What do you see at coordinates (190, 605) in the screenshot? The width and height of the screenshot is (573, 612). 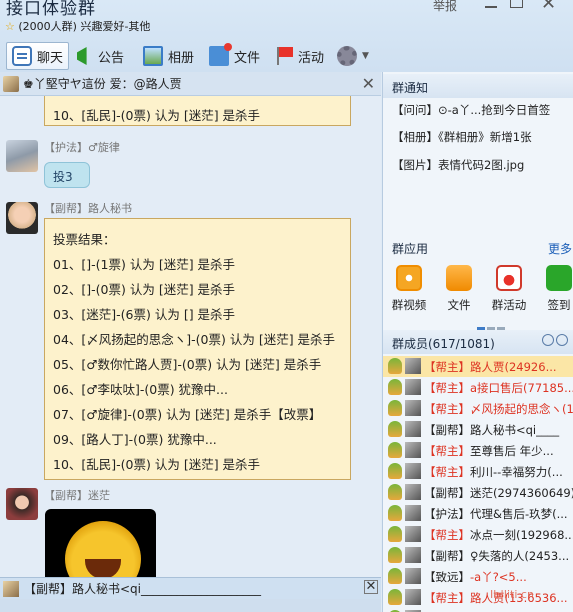 I see `input-toolbar` at bounding box center [190, 605].